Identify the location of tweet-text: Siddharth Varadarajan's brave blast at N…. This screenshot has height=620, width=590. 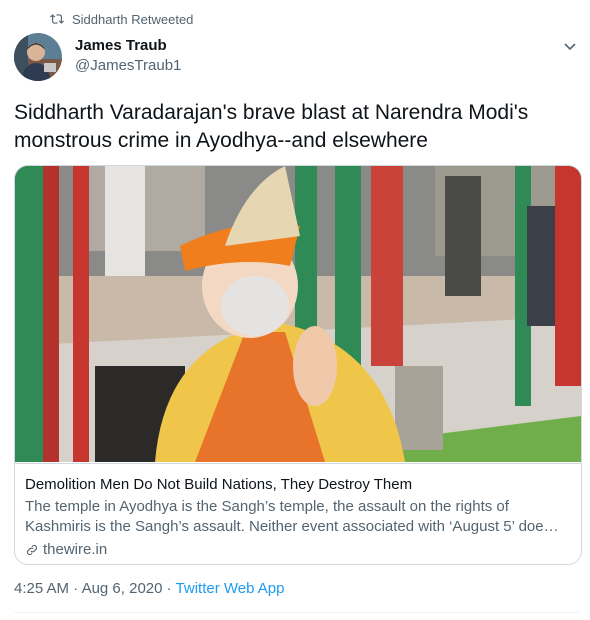
(271, 126).